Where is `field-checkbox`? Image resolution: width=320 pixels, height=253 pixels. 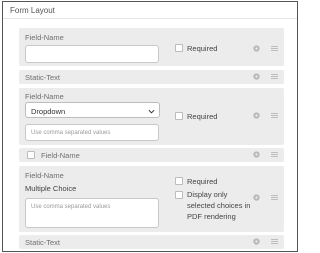 field-checkbox is located at coordinates (31, 155).